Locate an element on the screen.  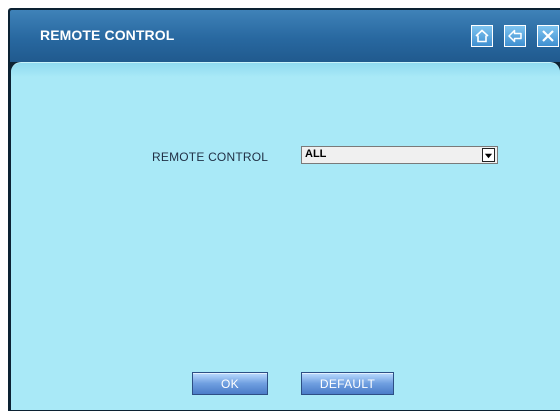
close-icon is located at coordinates (548, 36).